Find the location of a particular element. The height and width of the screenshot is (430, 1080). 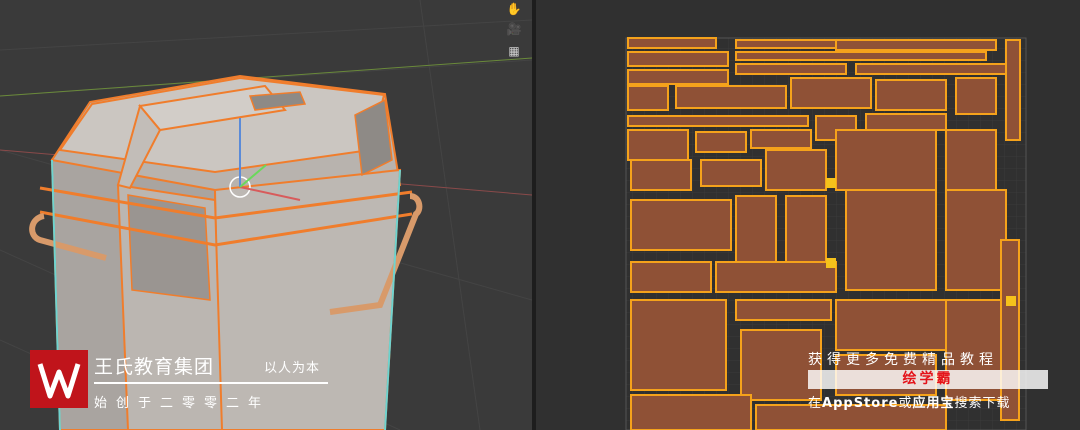

promo-brand-name: 绘学霸 is located at coordinates (928, 379).